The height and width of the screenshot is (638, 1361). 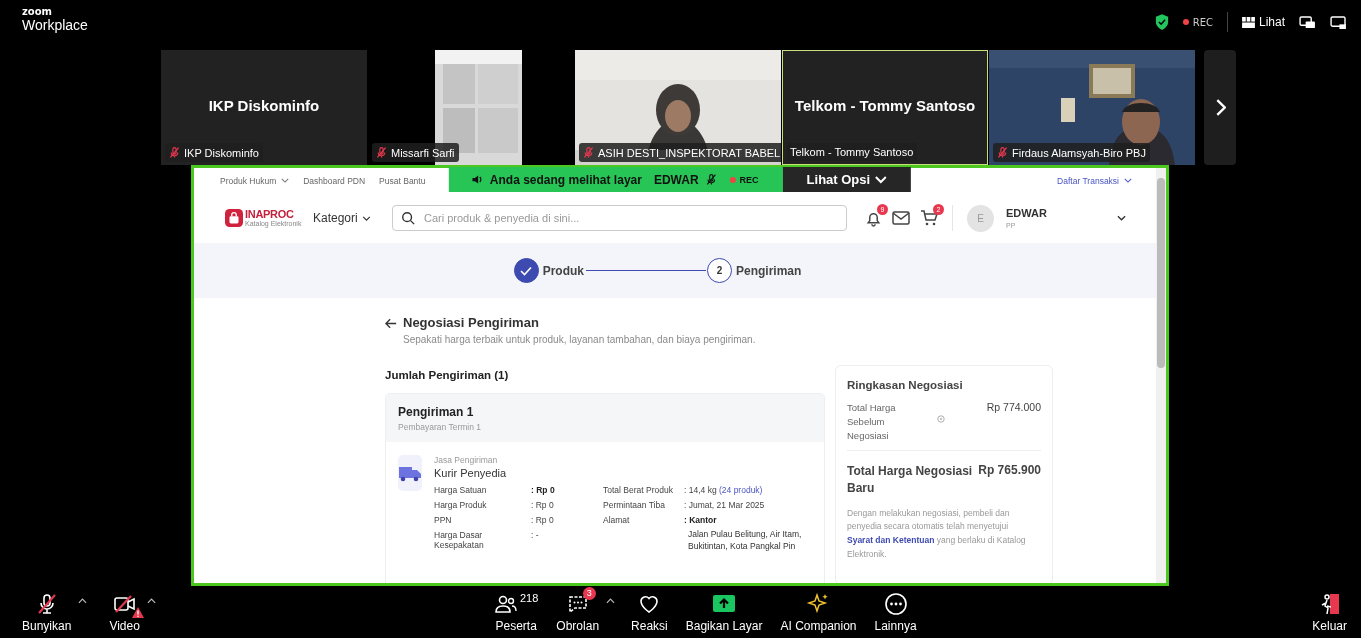 I want to click on unread-badge: 3, so click(x=589, y=593).